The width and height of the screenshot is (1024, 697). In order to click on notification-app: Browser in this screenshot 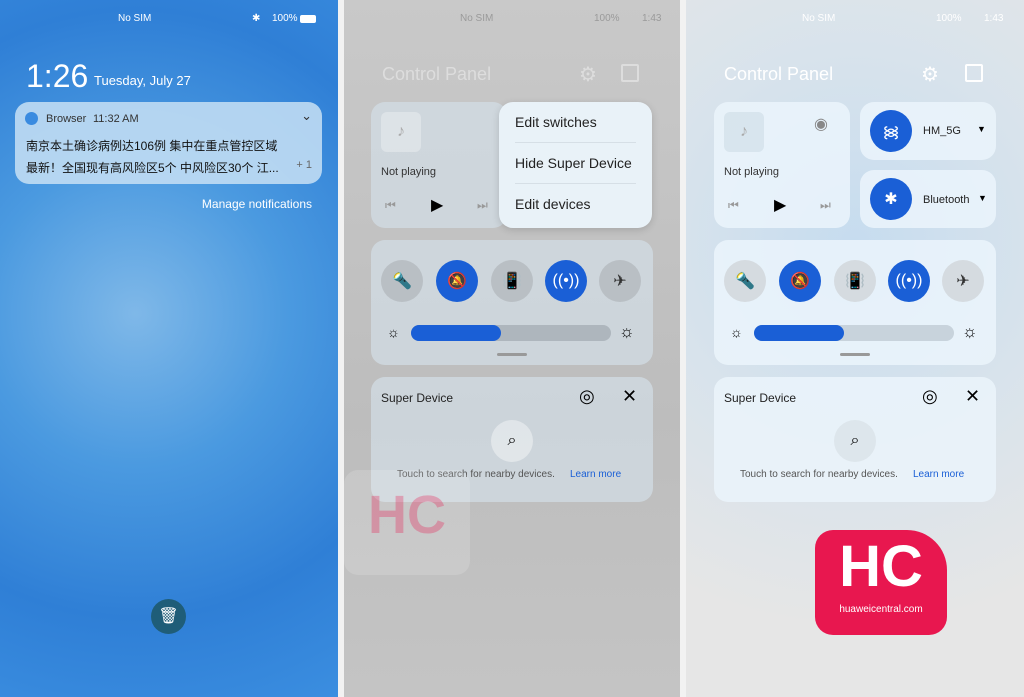, I will do `click(66, 119)`.